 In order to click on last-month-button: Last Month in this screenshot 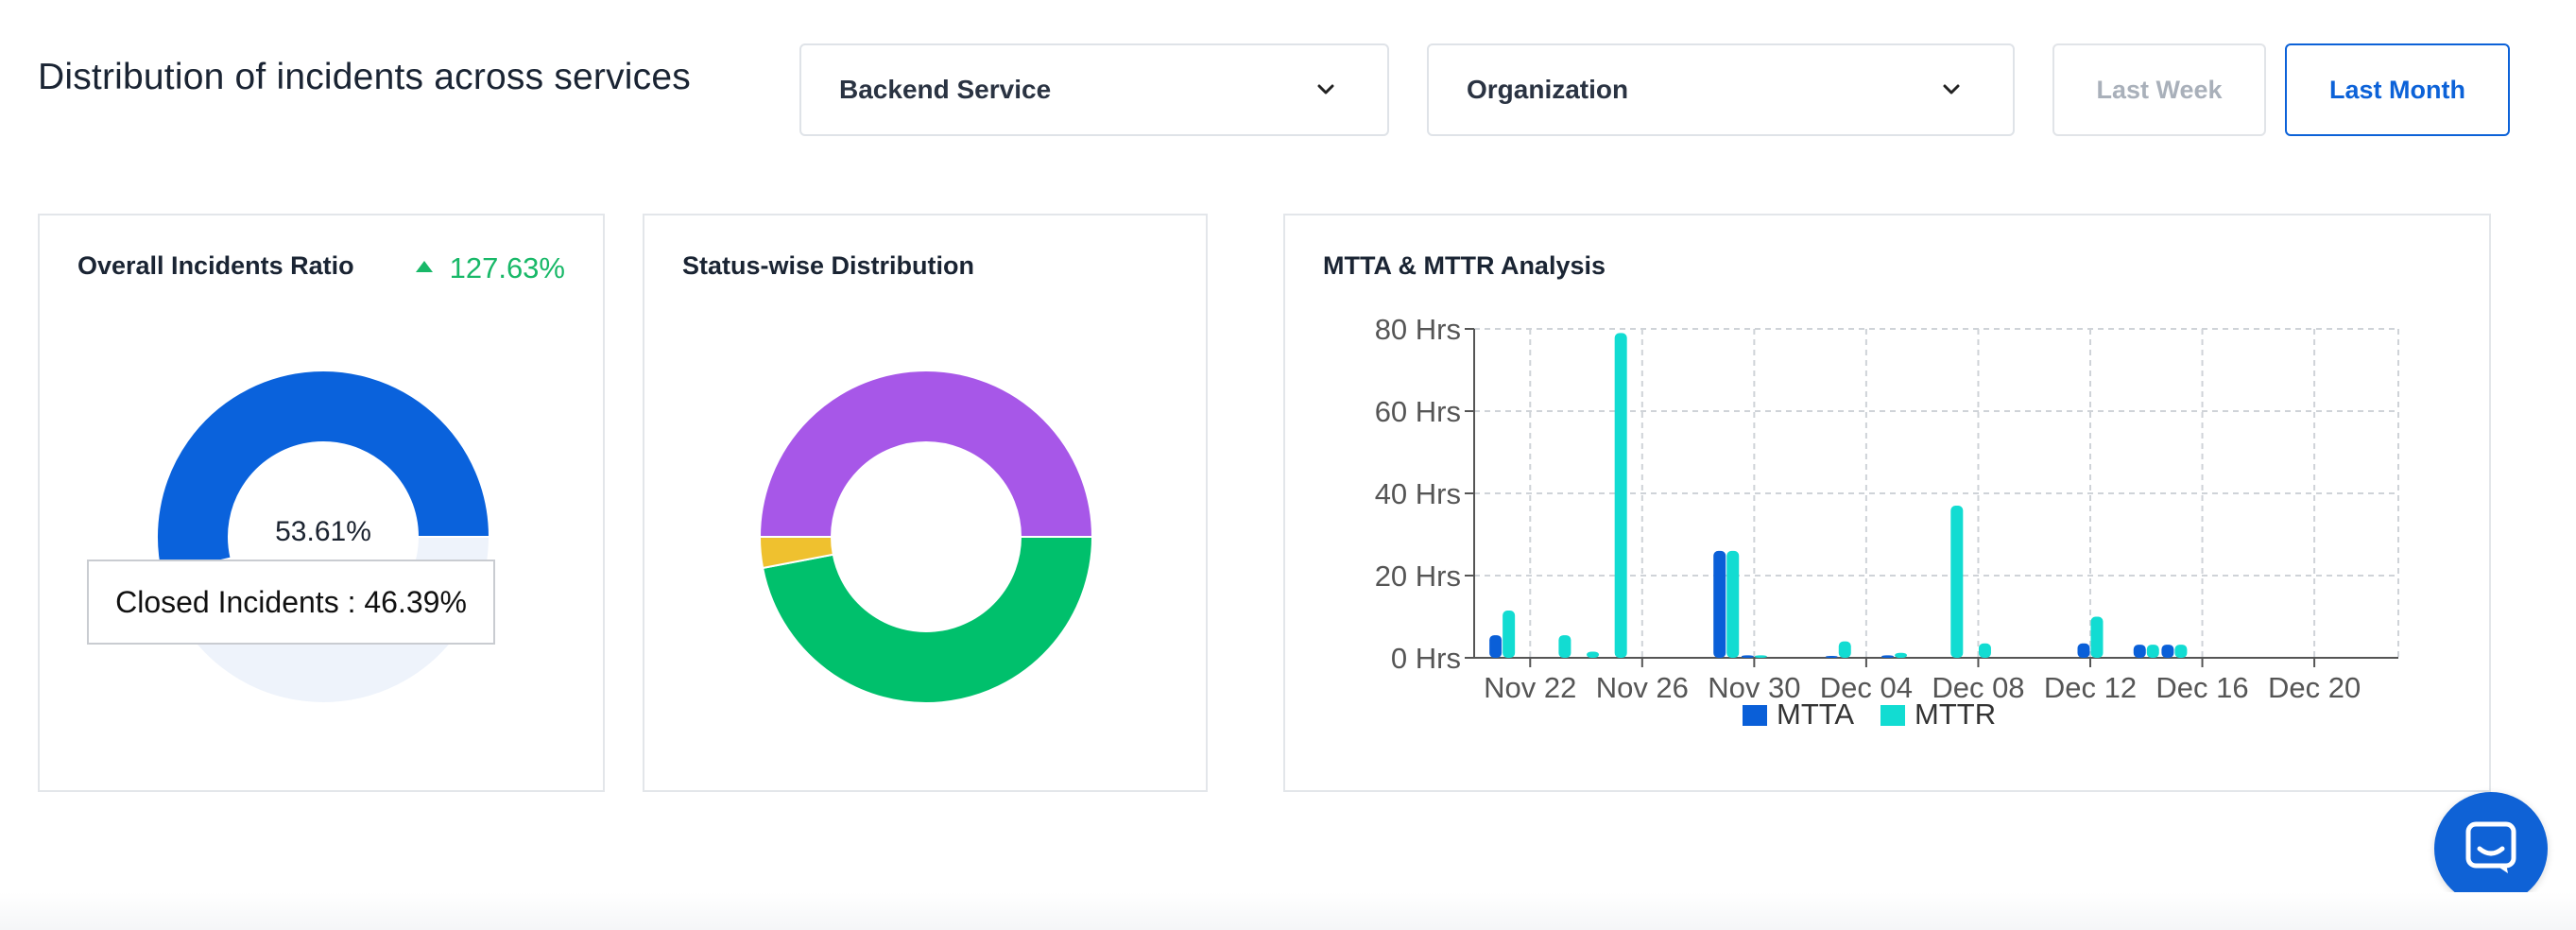, I will do `click(2397, 89)`.